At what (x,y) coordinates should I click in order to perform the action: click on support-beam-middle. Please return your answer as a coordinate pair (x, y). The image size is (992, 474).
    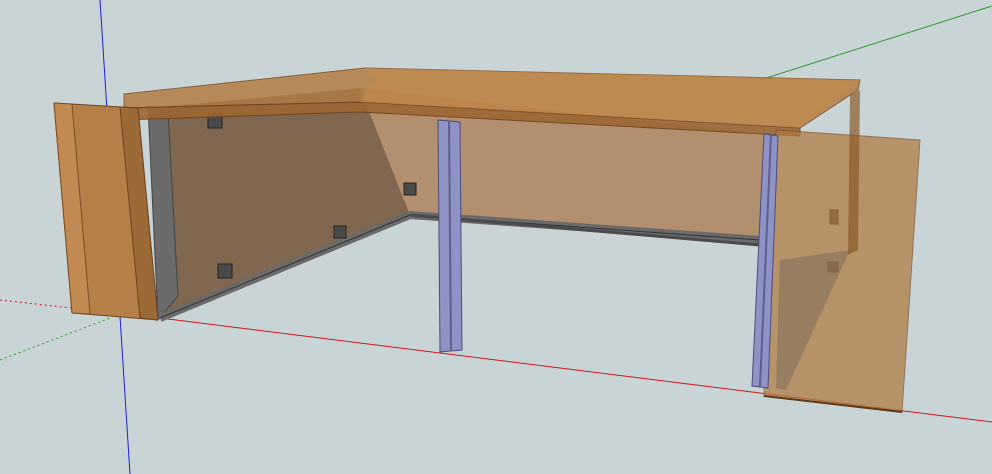
    Looking at the image, I should click on (450, 236).